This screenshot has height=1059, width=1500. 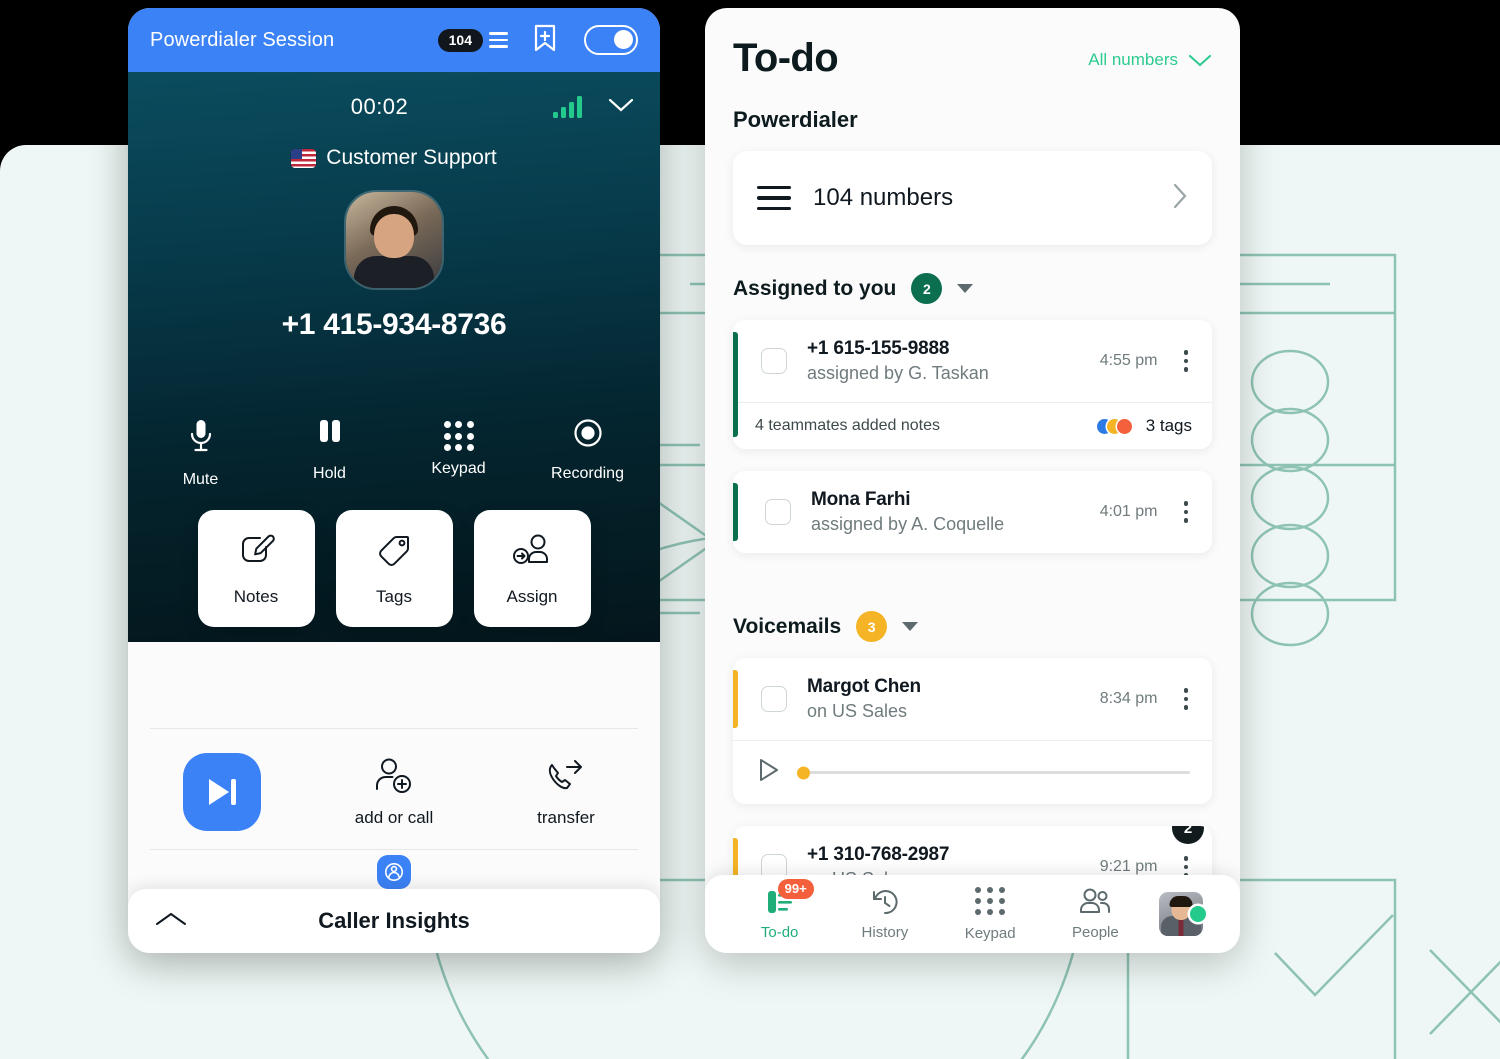 I want to click on tag-icon, so click(x=394, y=550).